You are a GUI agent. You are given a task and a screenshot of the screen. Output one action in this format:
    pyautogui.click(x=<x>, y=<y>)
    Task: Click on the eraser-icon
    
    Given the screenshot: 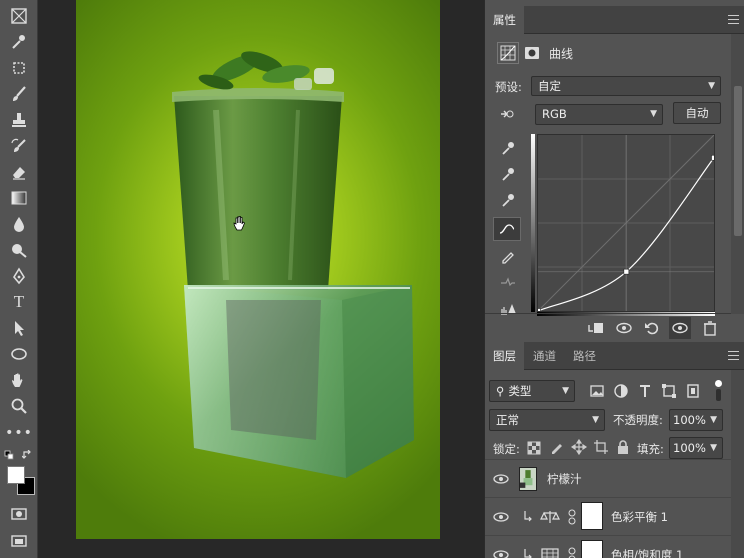 What is the action you would take?
    pyautogui.click(x=19, y=172)
    